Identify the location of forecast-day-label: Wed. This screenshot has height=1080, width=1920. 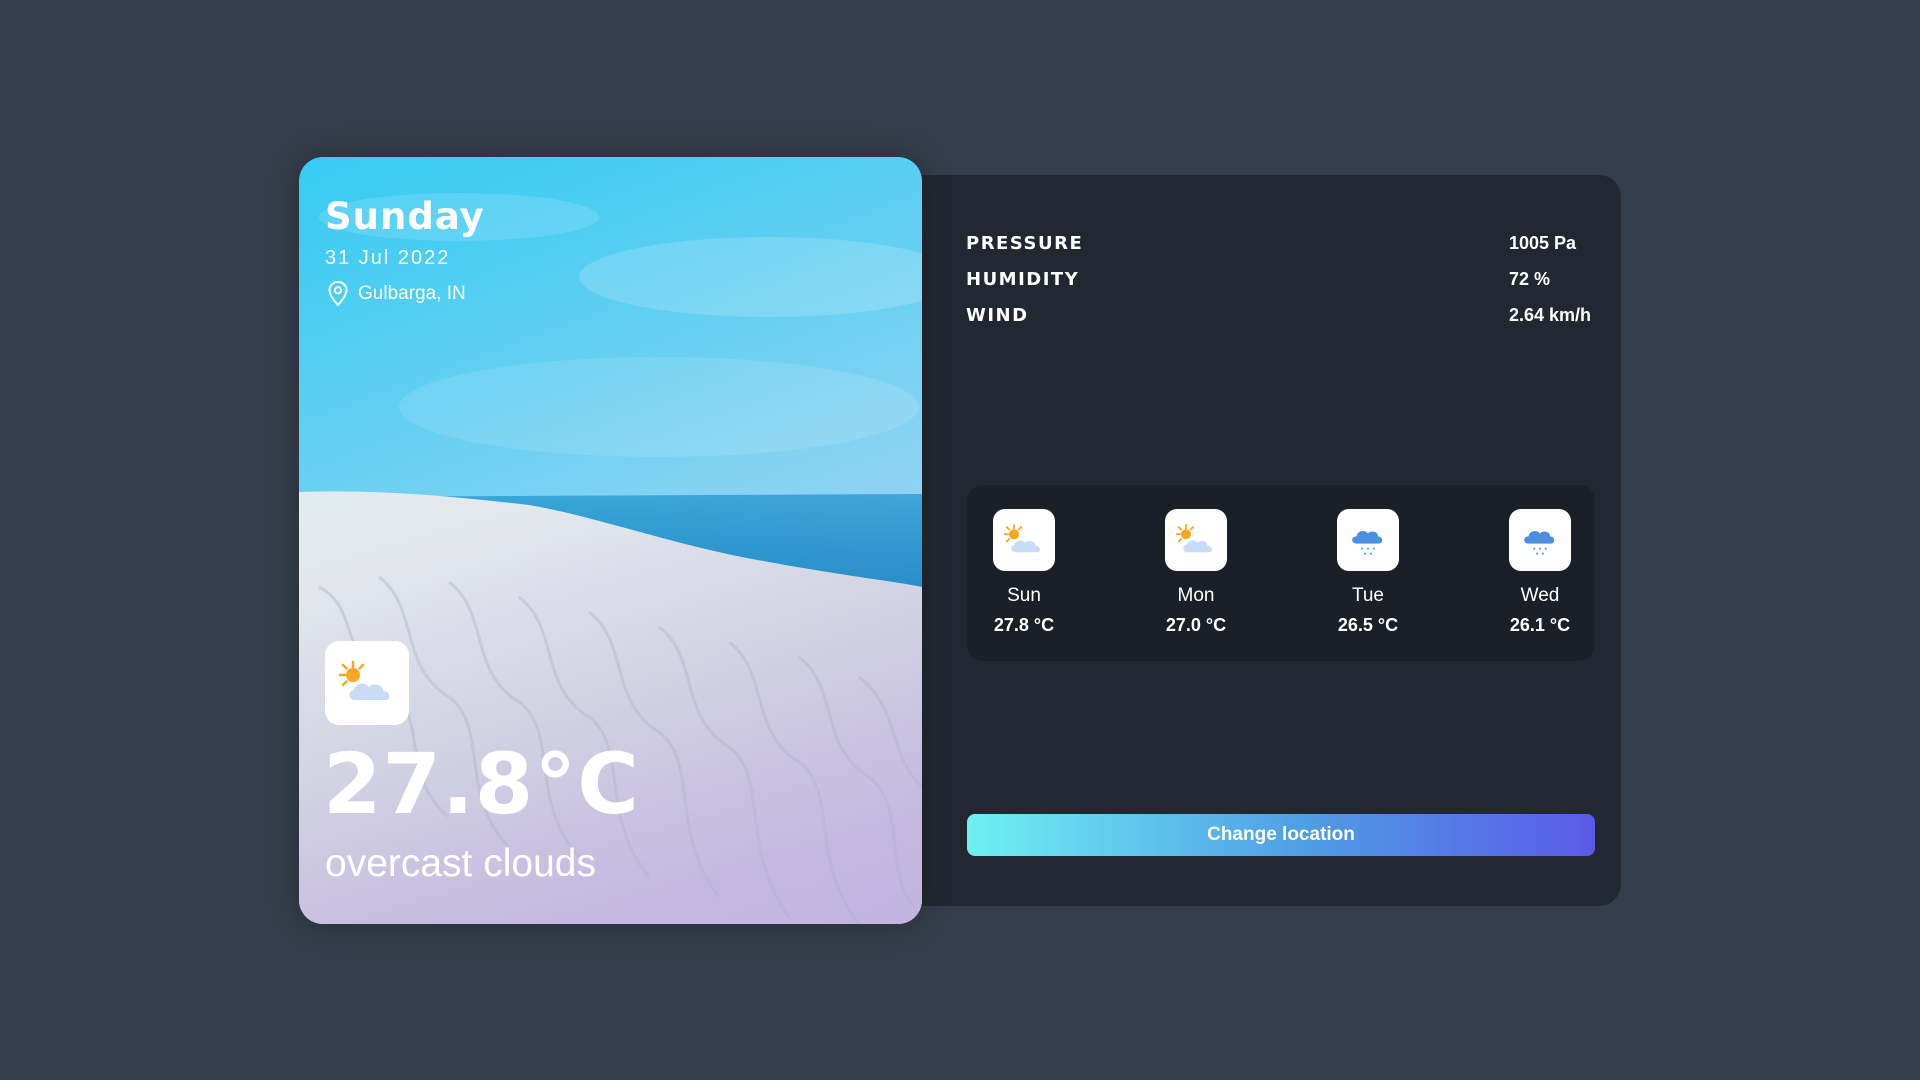
(1540, 595).